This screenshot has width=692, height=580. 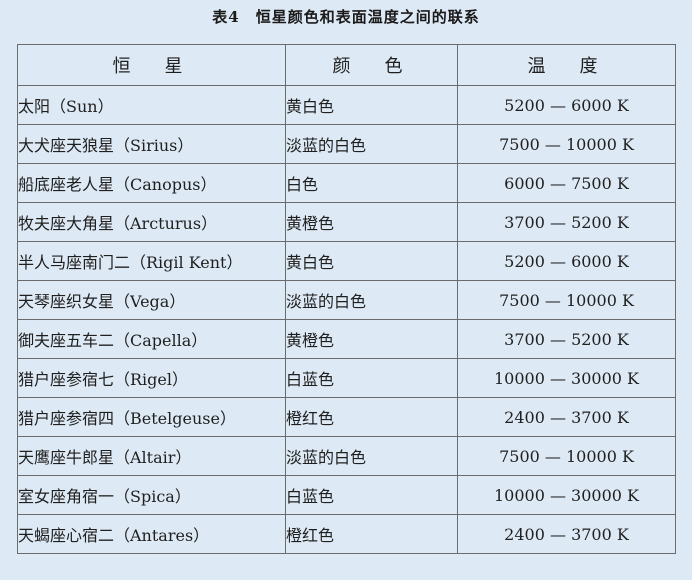 What do you see at coordinates (346, 17) in the screenshot?
I see `table-caption: 表4 恒星颜色和表面温度之间的联系` at bounding box center [346, 17].